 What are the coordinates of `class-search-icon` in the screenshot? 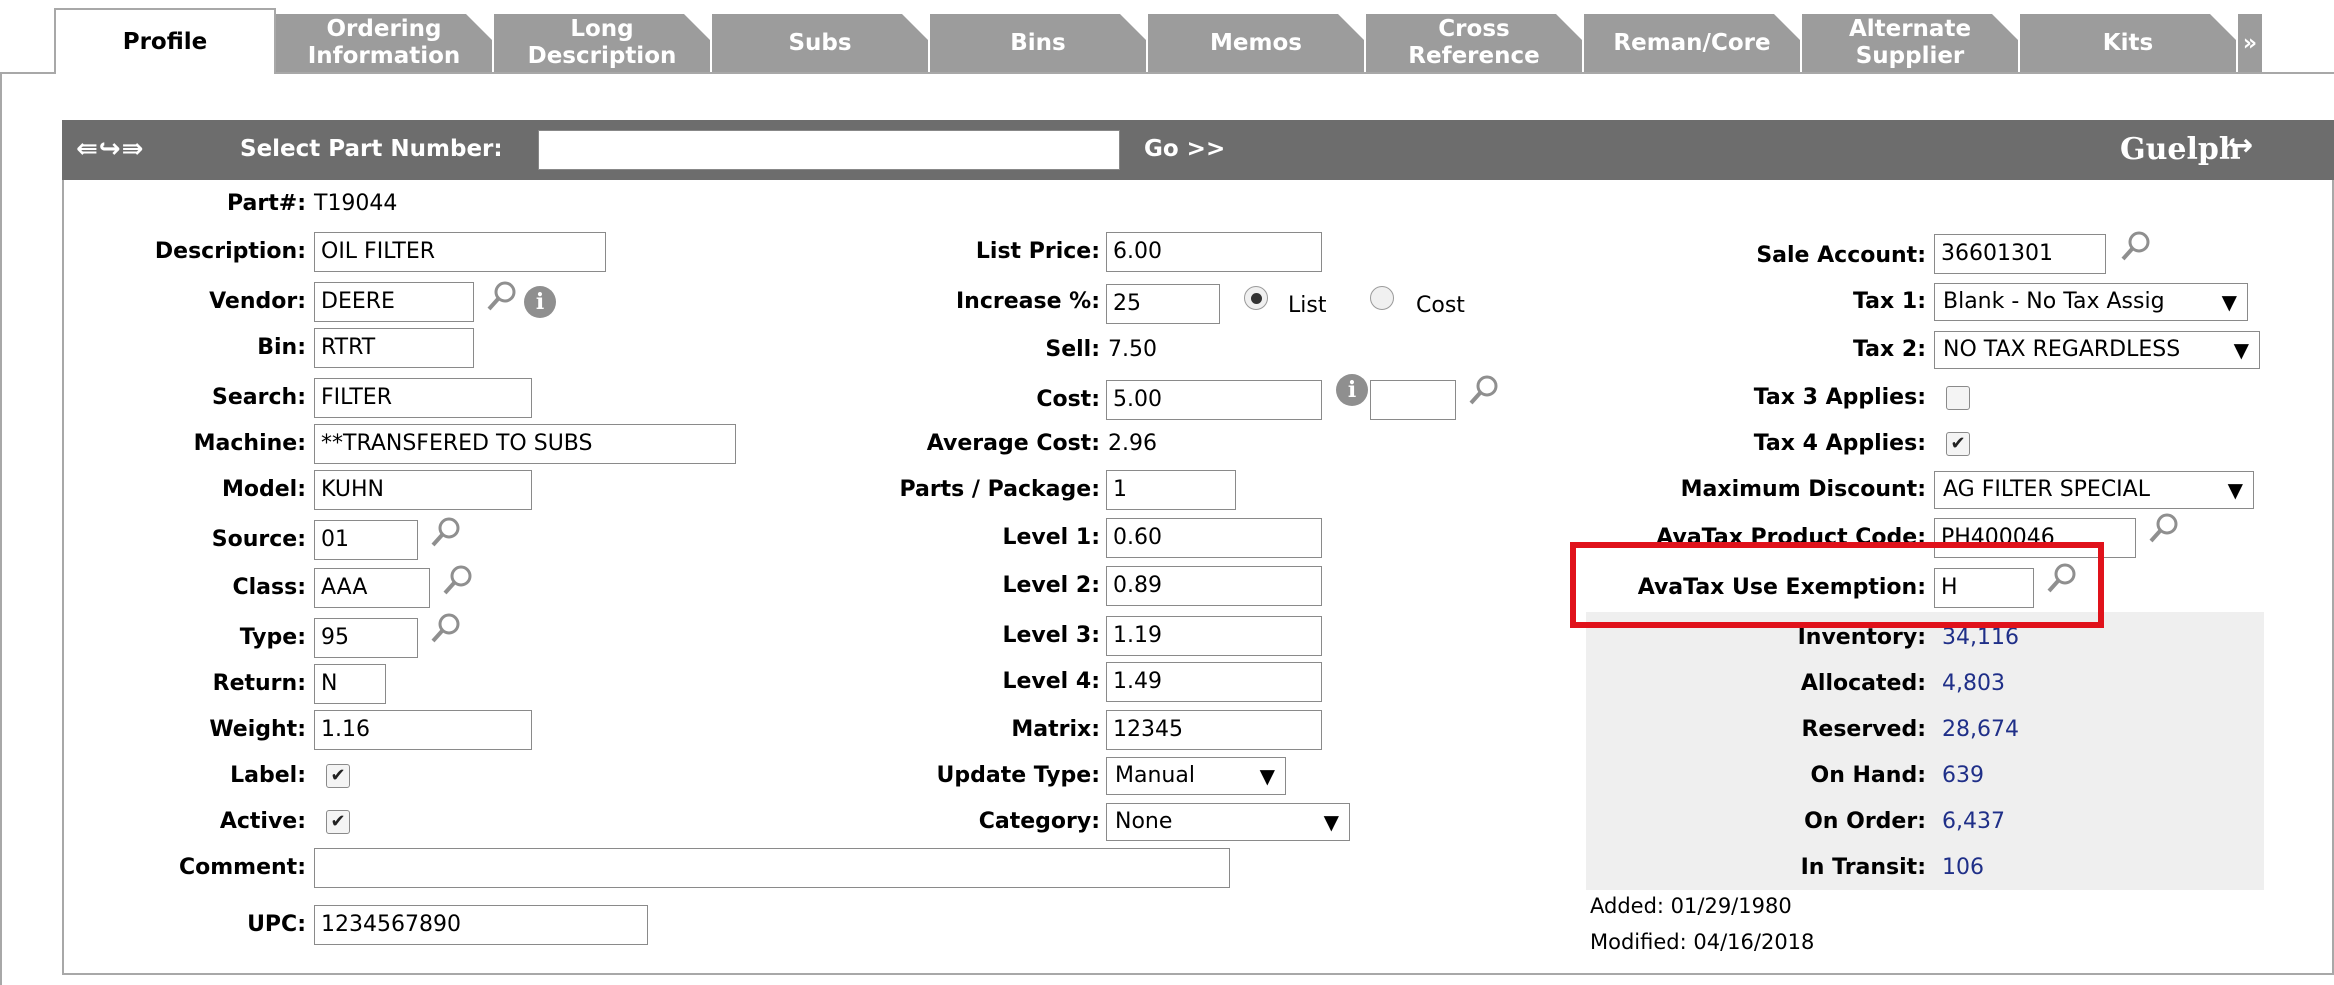 It's located at (458, 580).